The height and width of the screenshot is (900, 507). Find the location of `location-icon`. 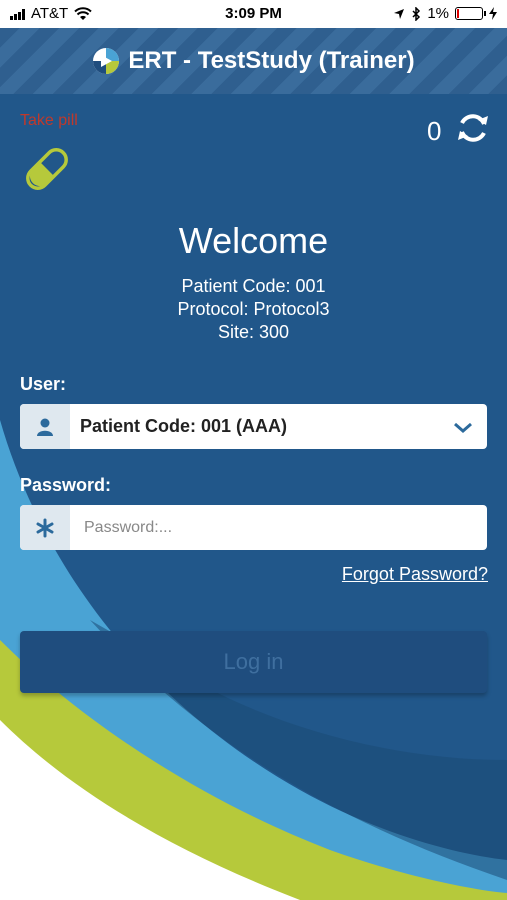

location-icon is located at coordinates (399, 13).